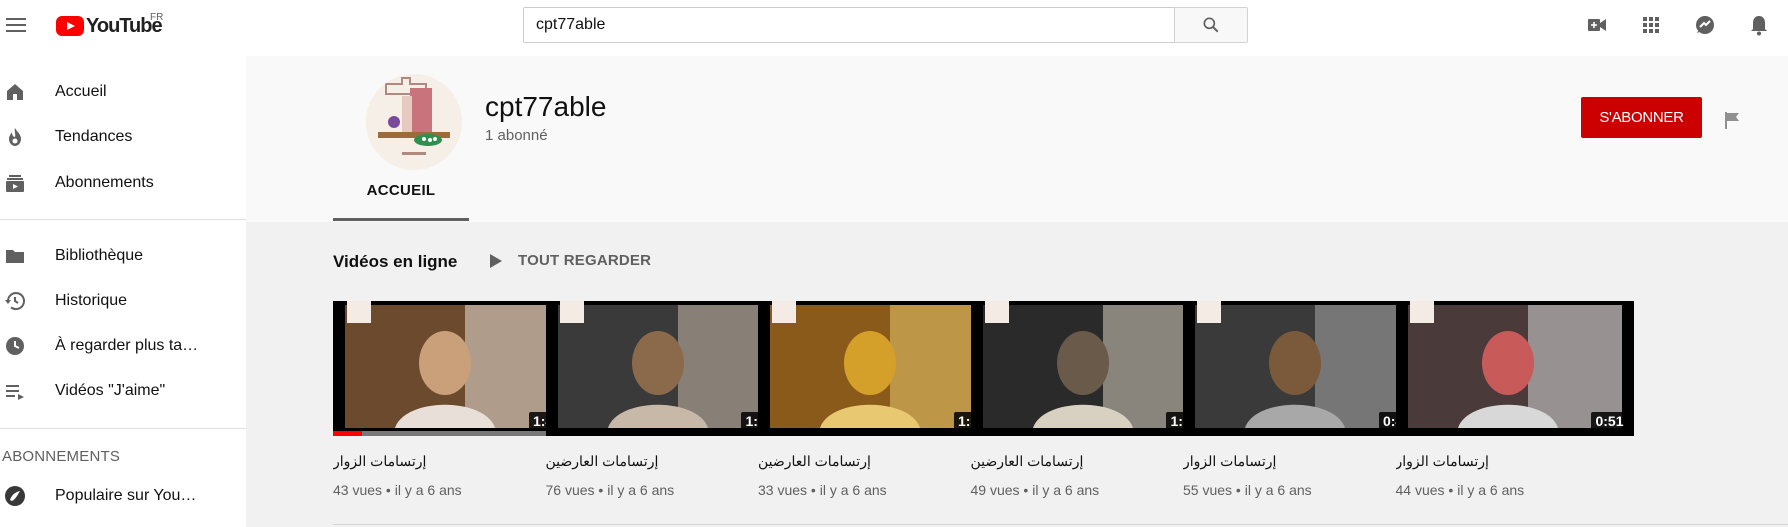 Image resolution: width=1788 pixels, height=527 pixels. I want to click on video-thumbnail: 1:41, so click(1089, 368).